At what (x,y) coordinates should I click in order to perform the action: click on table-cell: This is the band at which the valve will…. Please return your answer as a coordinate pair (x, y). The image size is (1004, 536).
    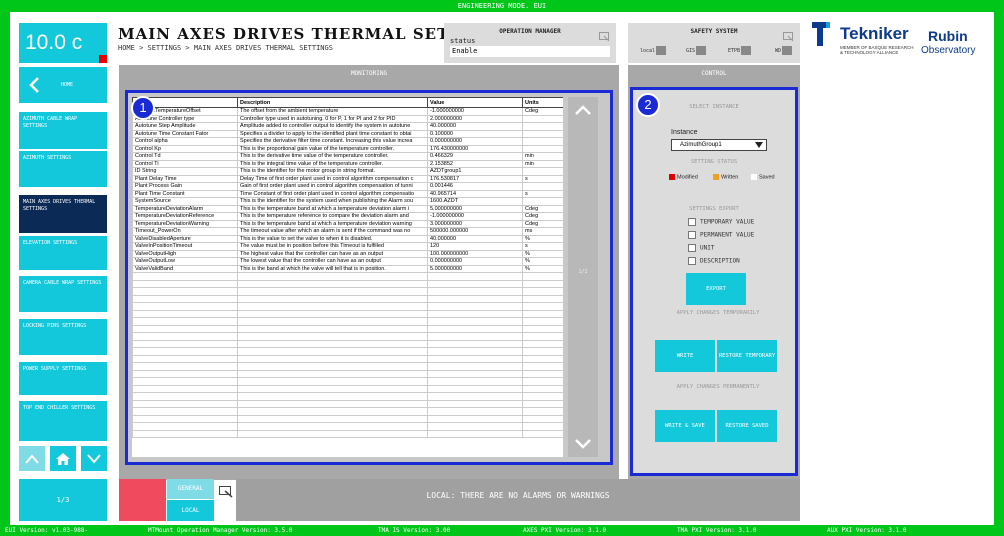
    Looking at the image, I should click on (332, 268).